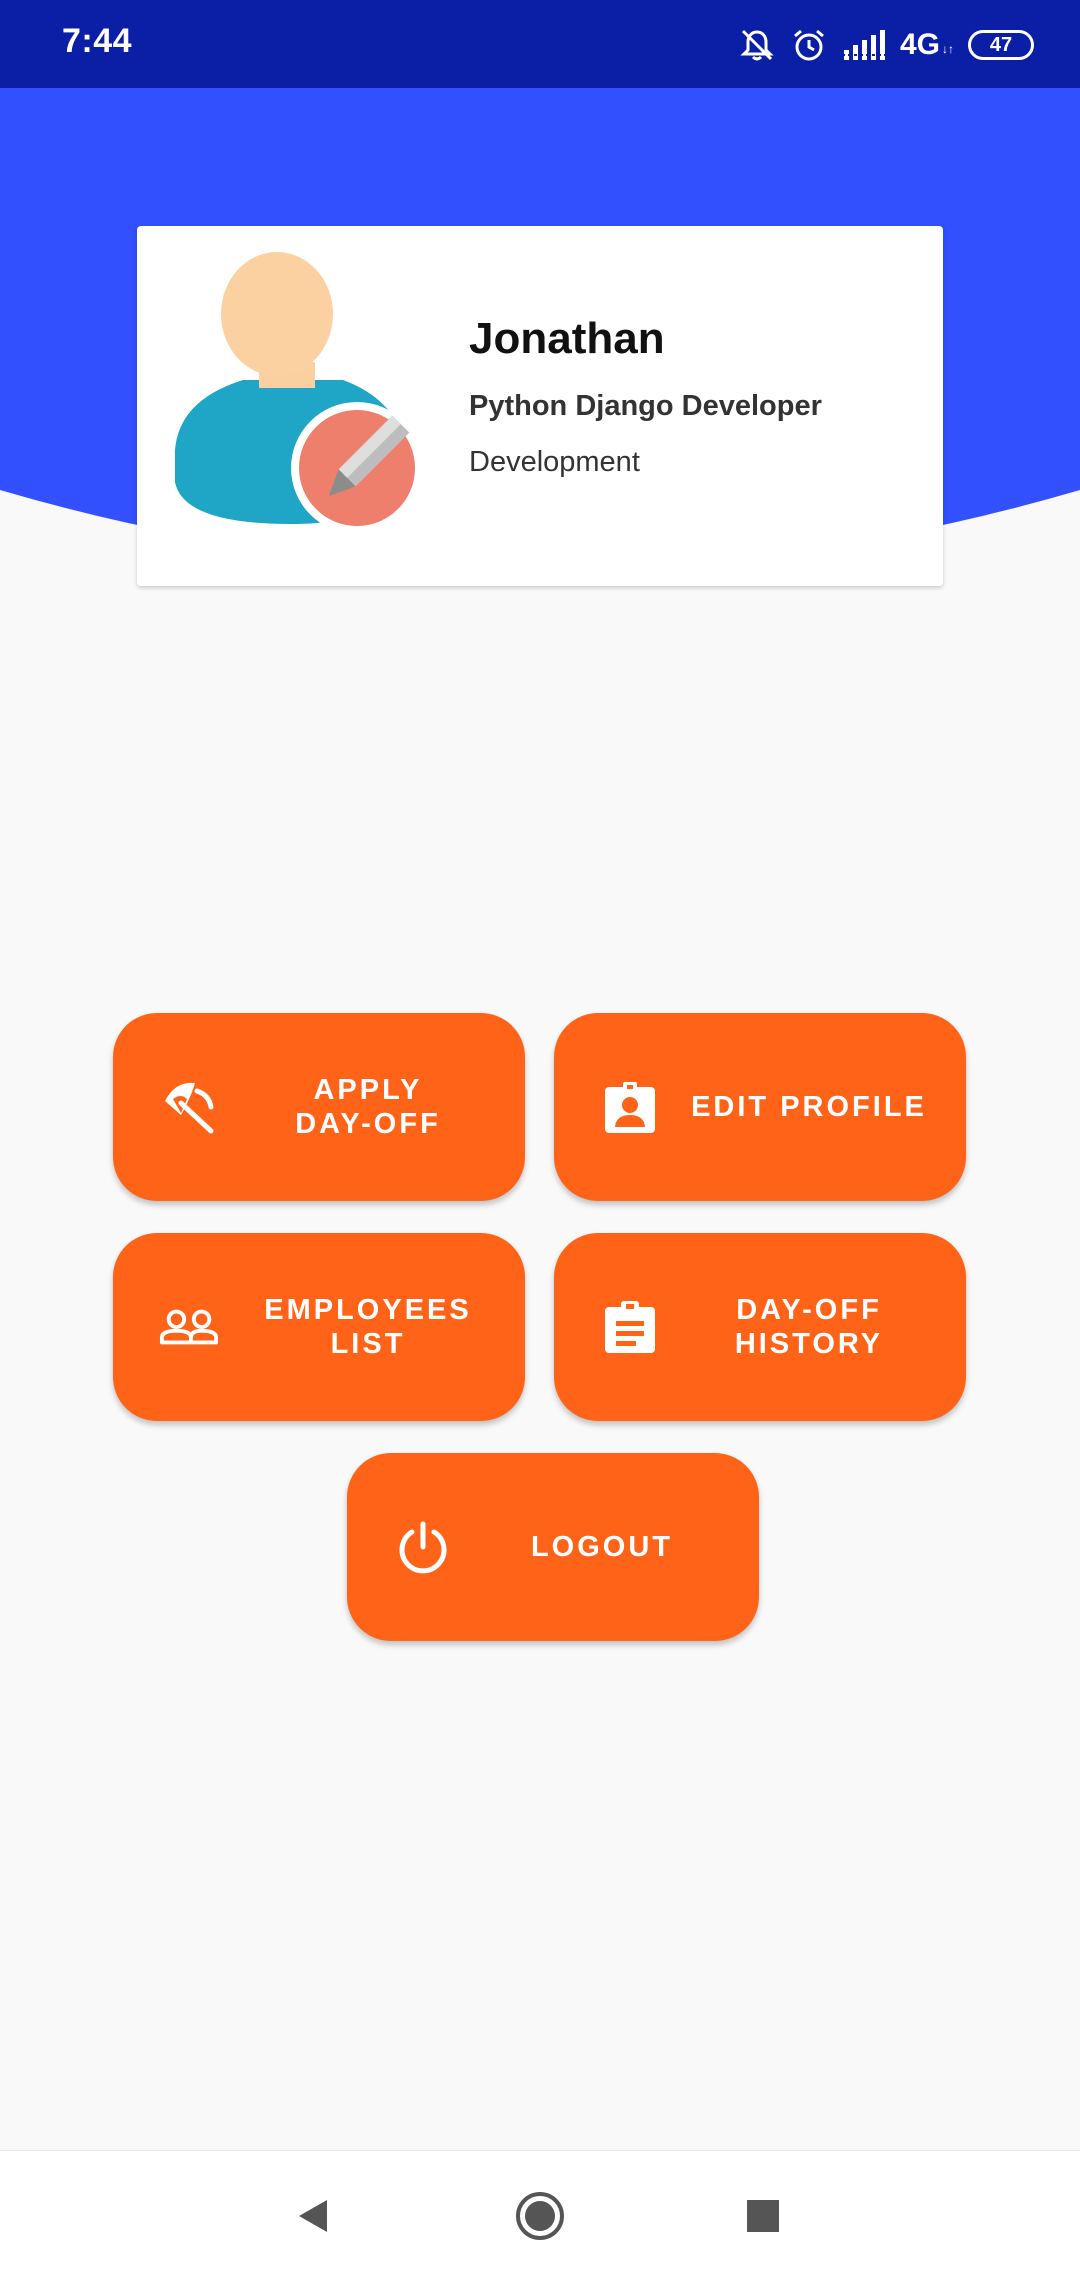  I want to click on recents-button, so click(763, 2216).